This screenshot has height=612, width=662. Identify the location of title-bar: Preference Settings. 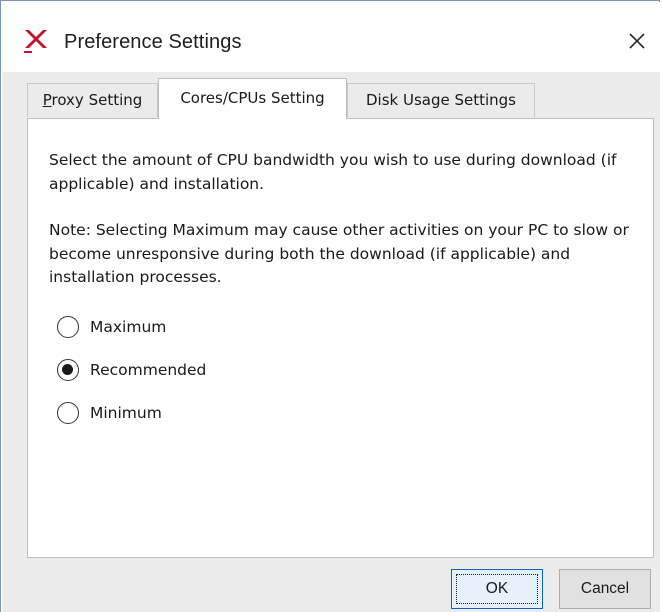
(331, 37).